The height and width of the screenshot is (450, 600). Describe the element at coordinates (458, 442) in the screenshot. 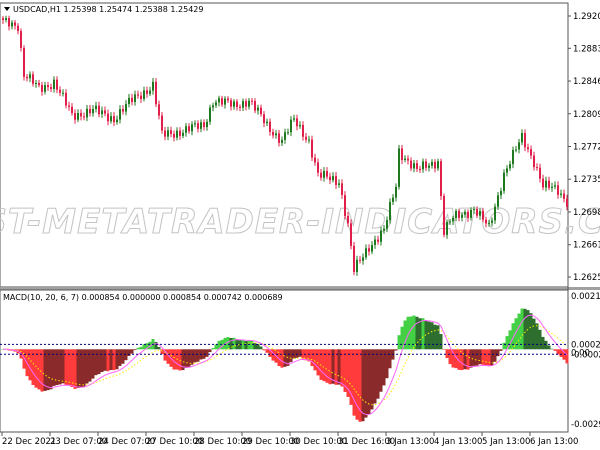

I see `time-label: 4 Jan 13:00` at that location.